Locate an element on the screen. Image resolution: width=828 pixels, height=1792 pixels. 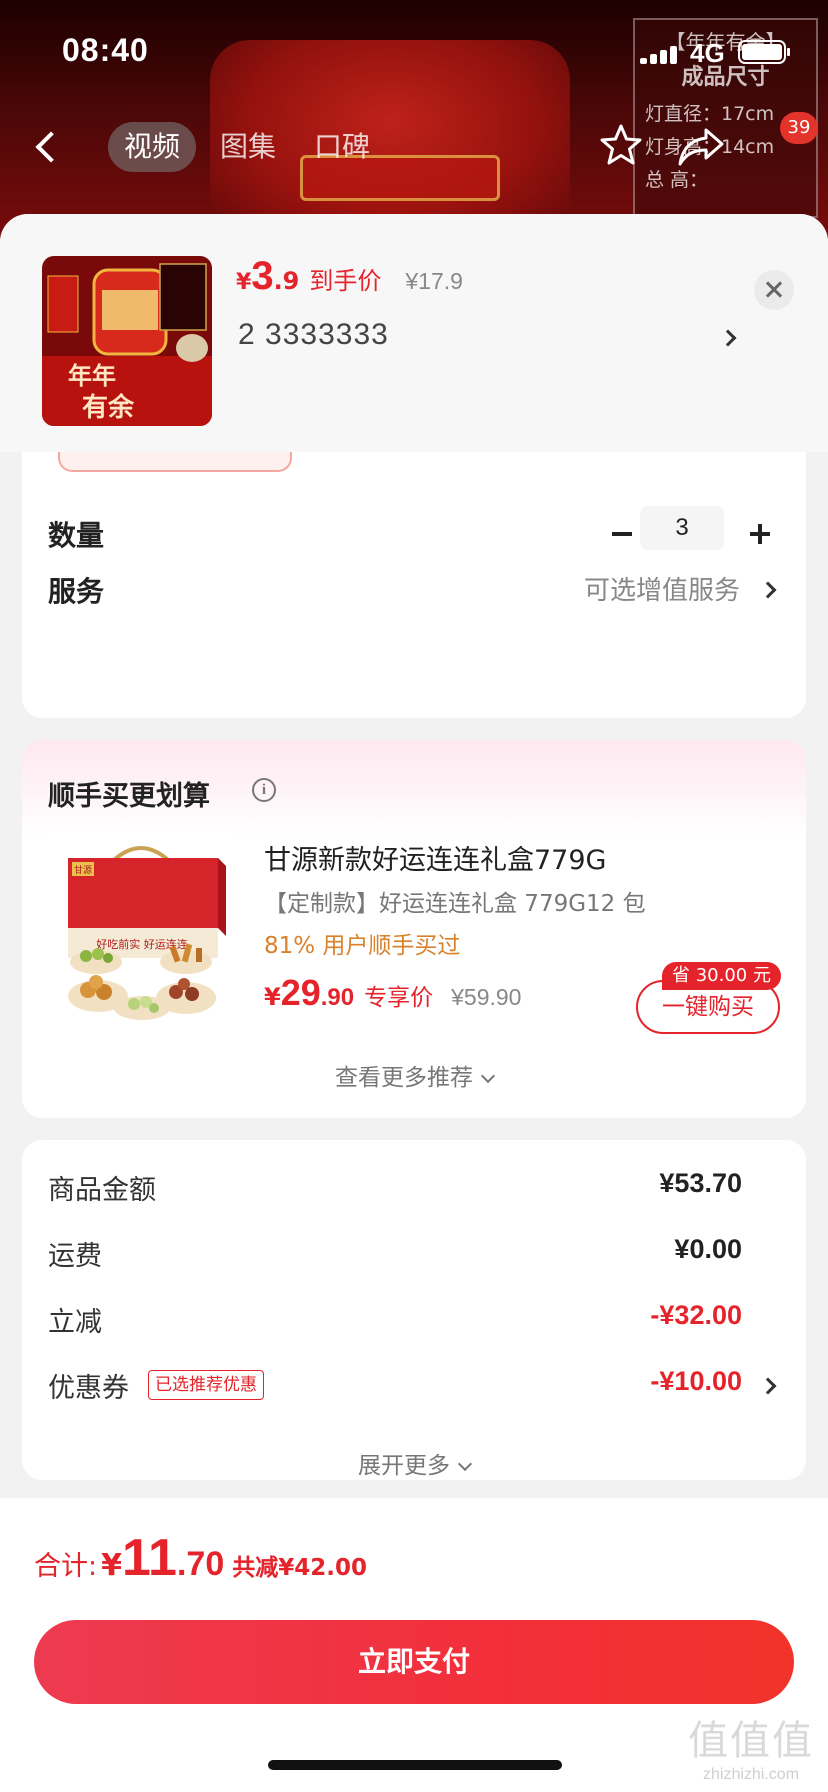
quantity-value: 3 is located at coordinates (682, 528).